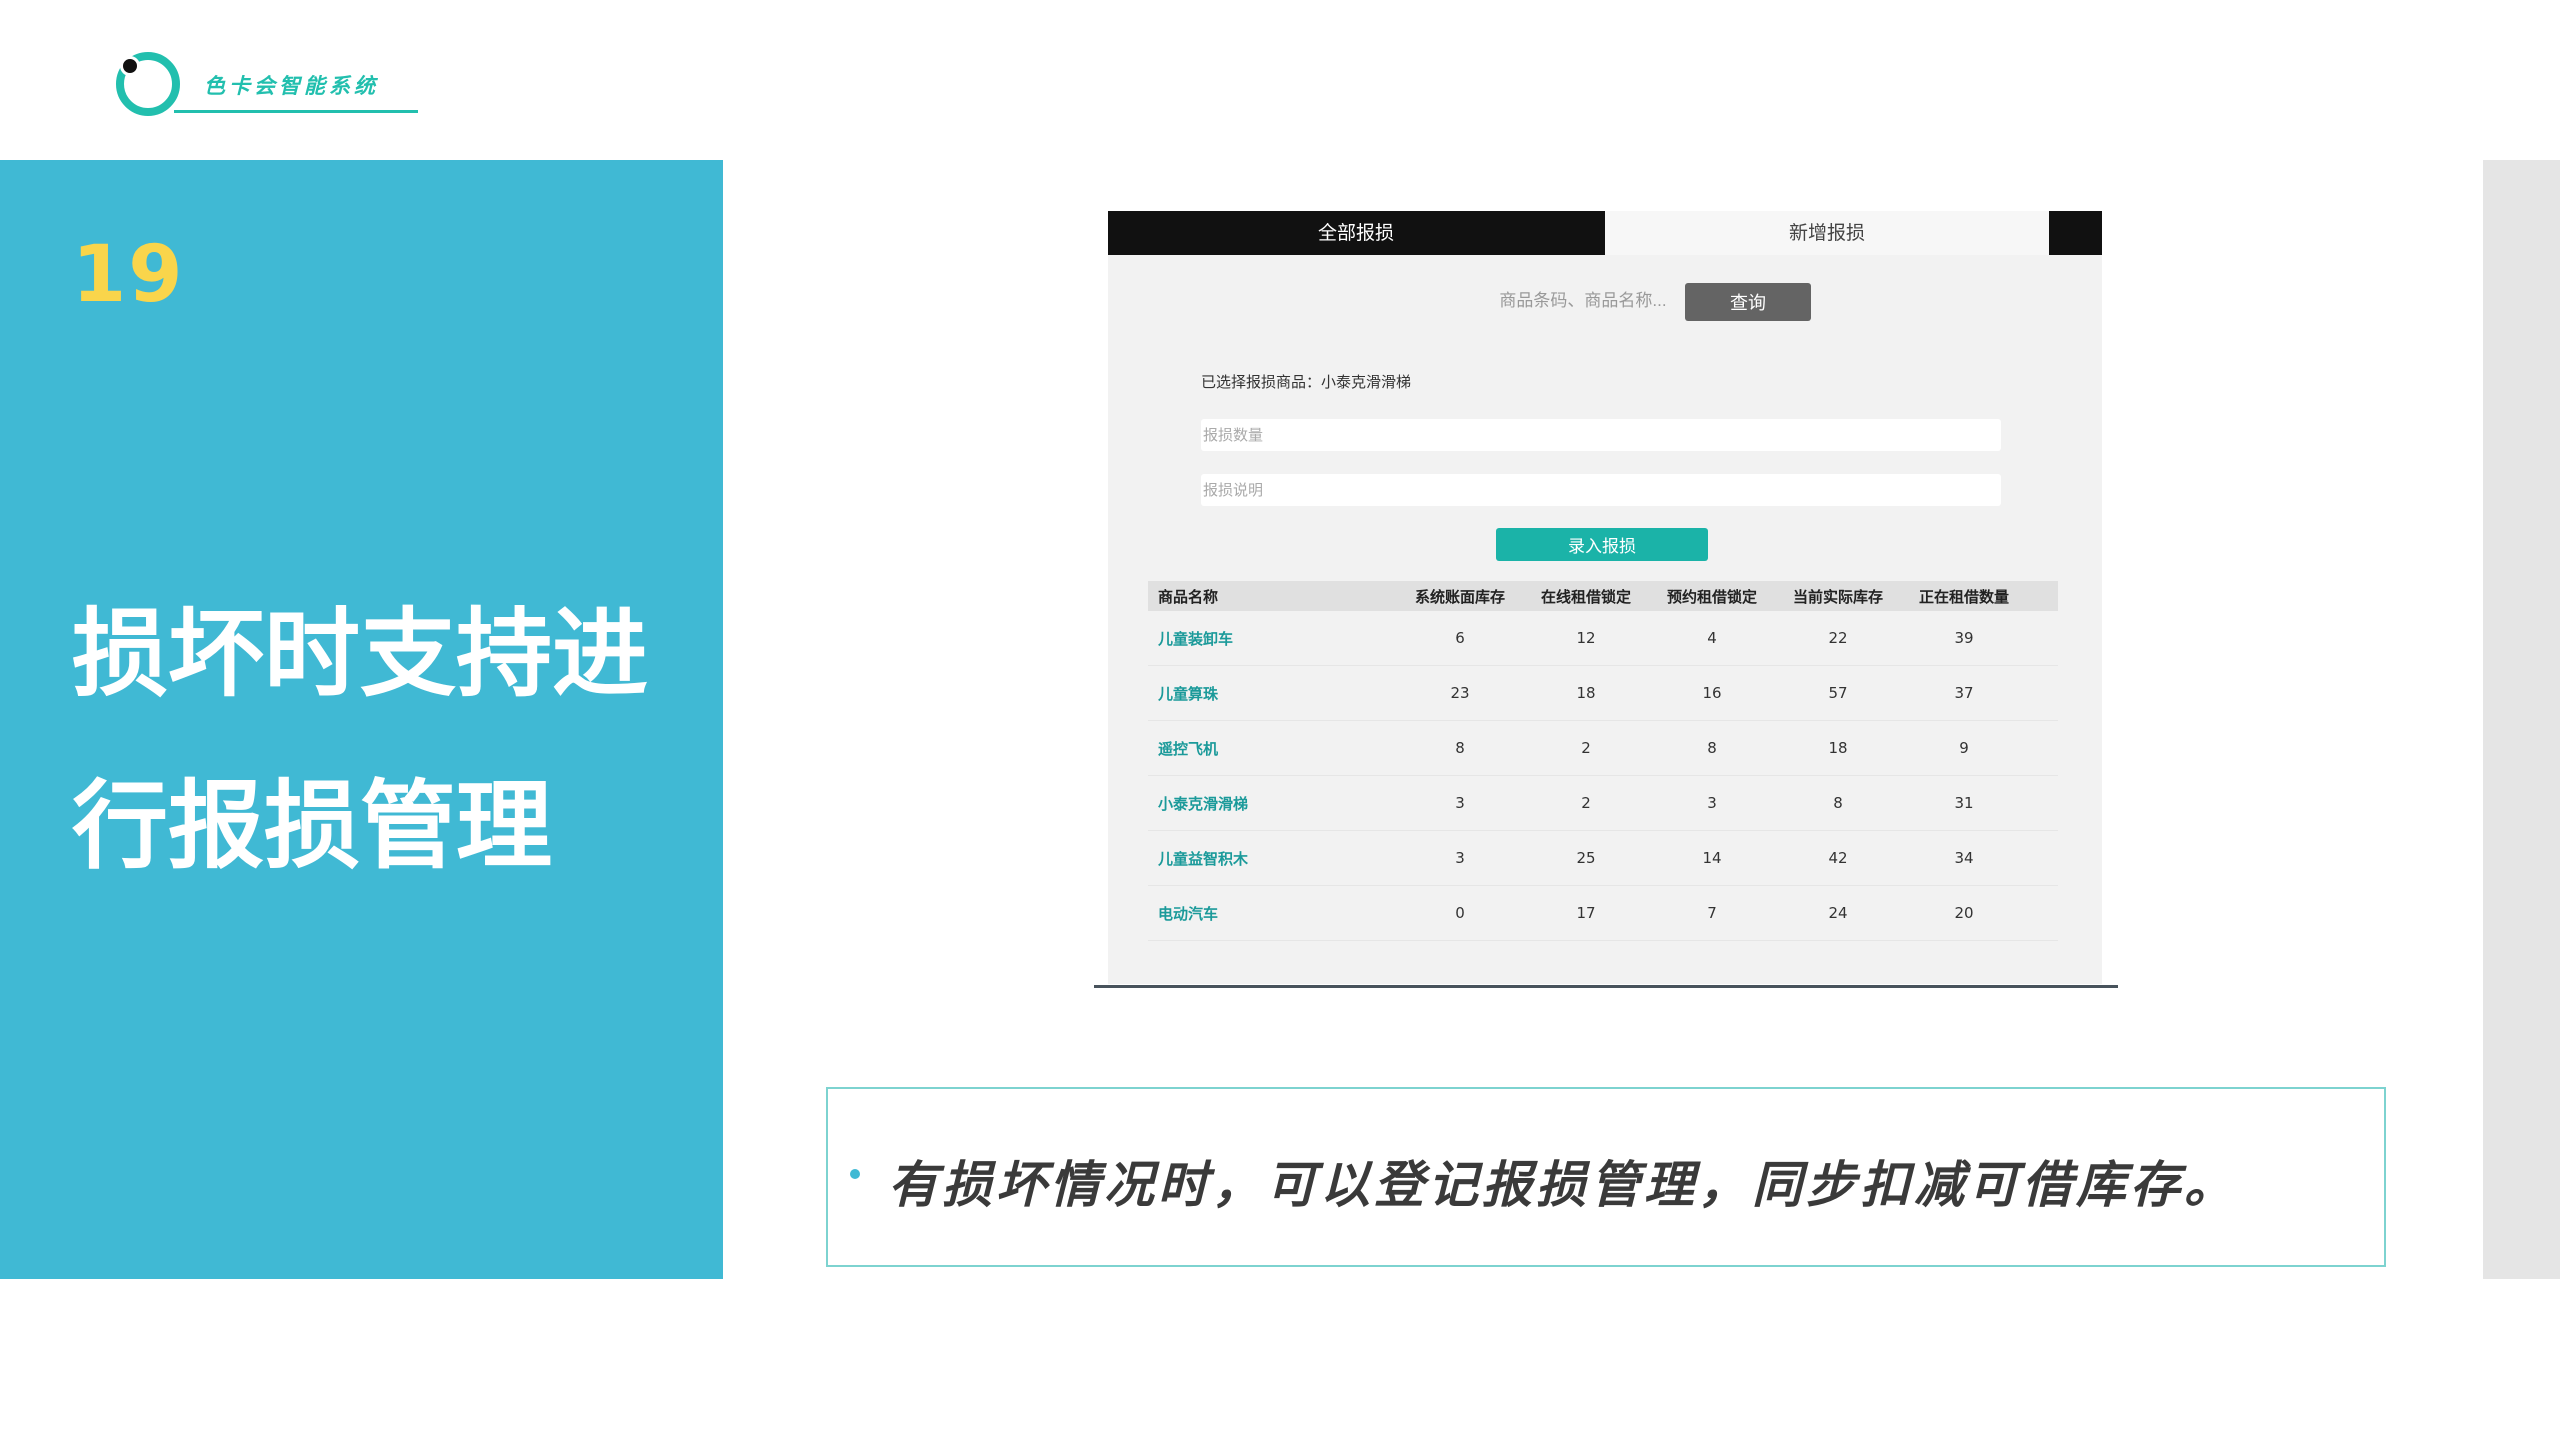 This screenshot has width=2560, height=1440. What do you see at coordinates (1460, 913) in the screenshot?
I see `table-cell: 0` at bounding box center [1460, 913].